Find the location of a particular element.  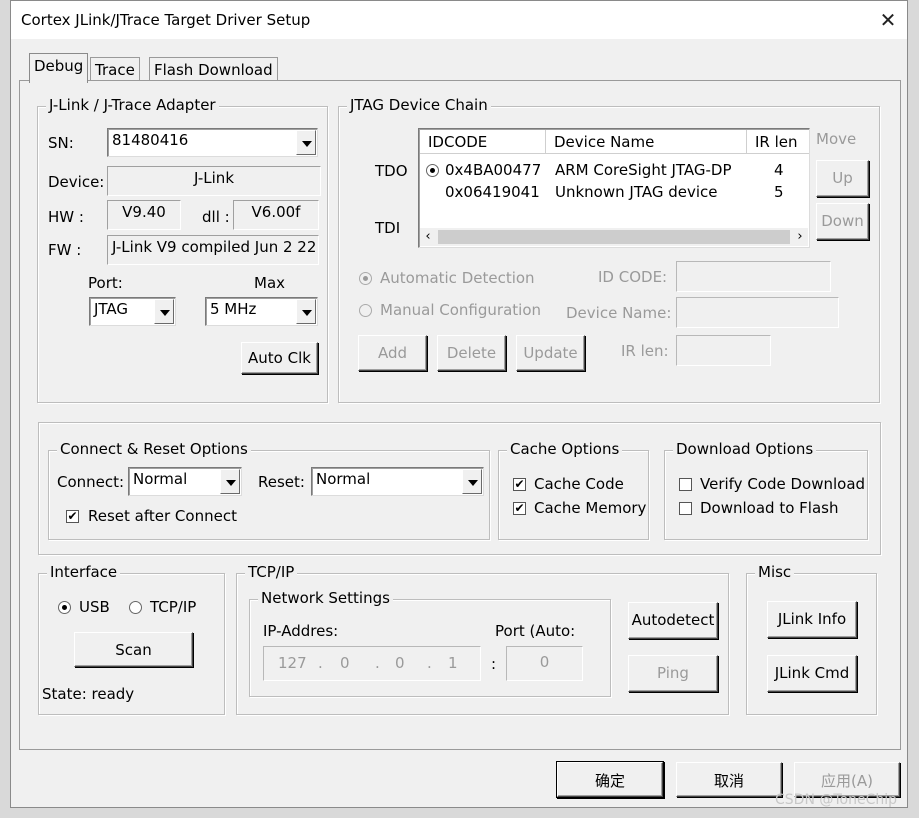

dll-label: dll : is located at coordinates (216, 217).